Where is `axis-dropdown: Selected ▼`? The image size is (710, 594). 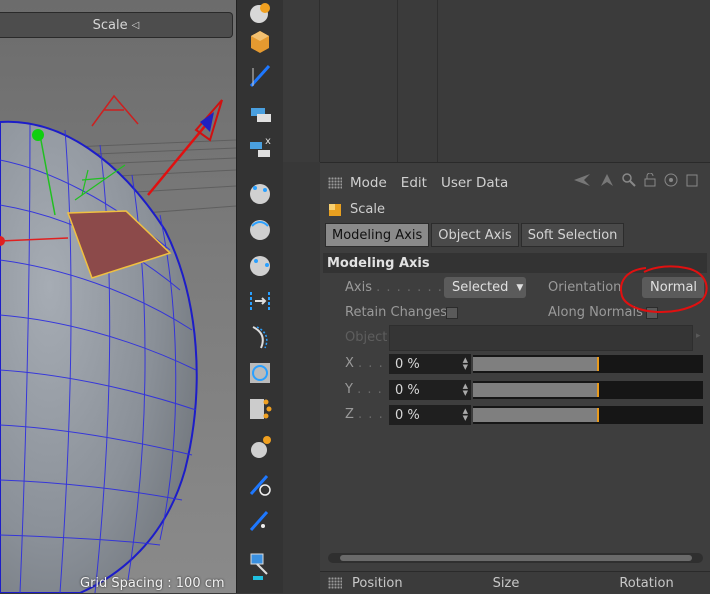
axis-dropdown: Selected ▼ is located at coordinates (485, 287).